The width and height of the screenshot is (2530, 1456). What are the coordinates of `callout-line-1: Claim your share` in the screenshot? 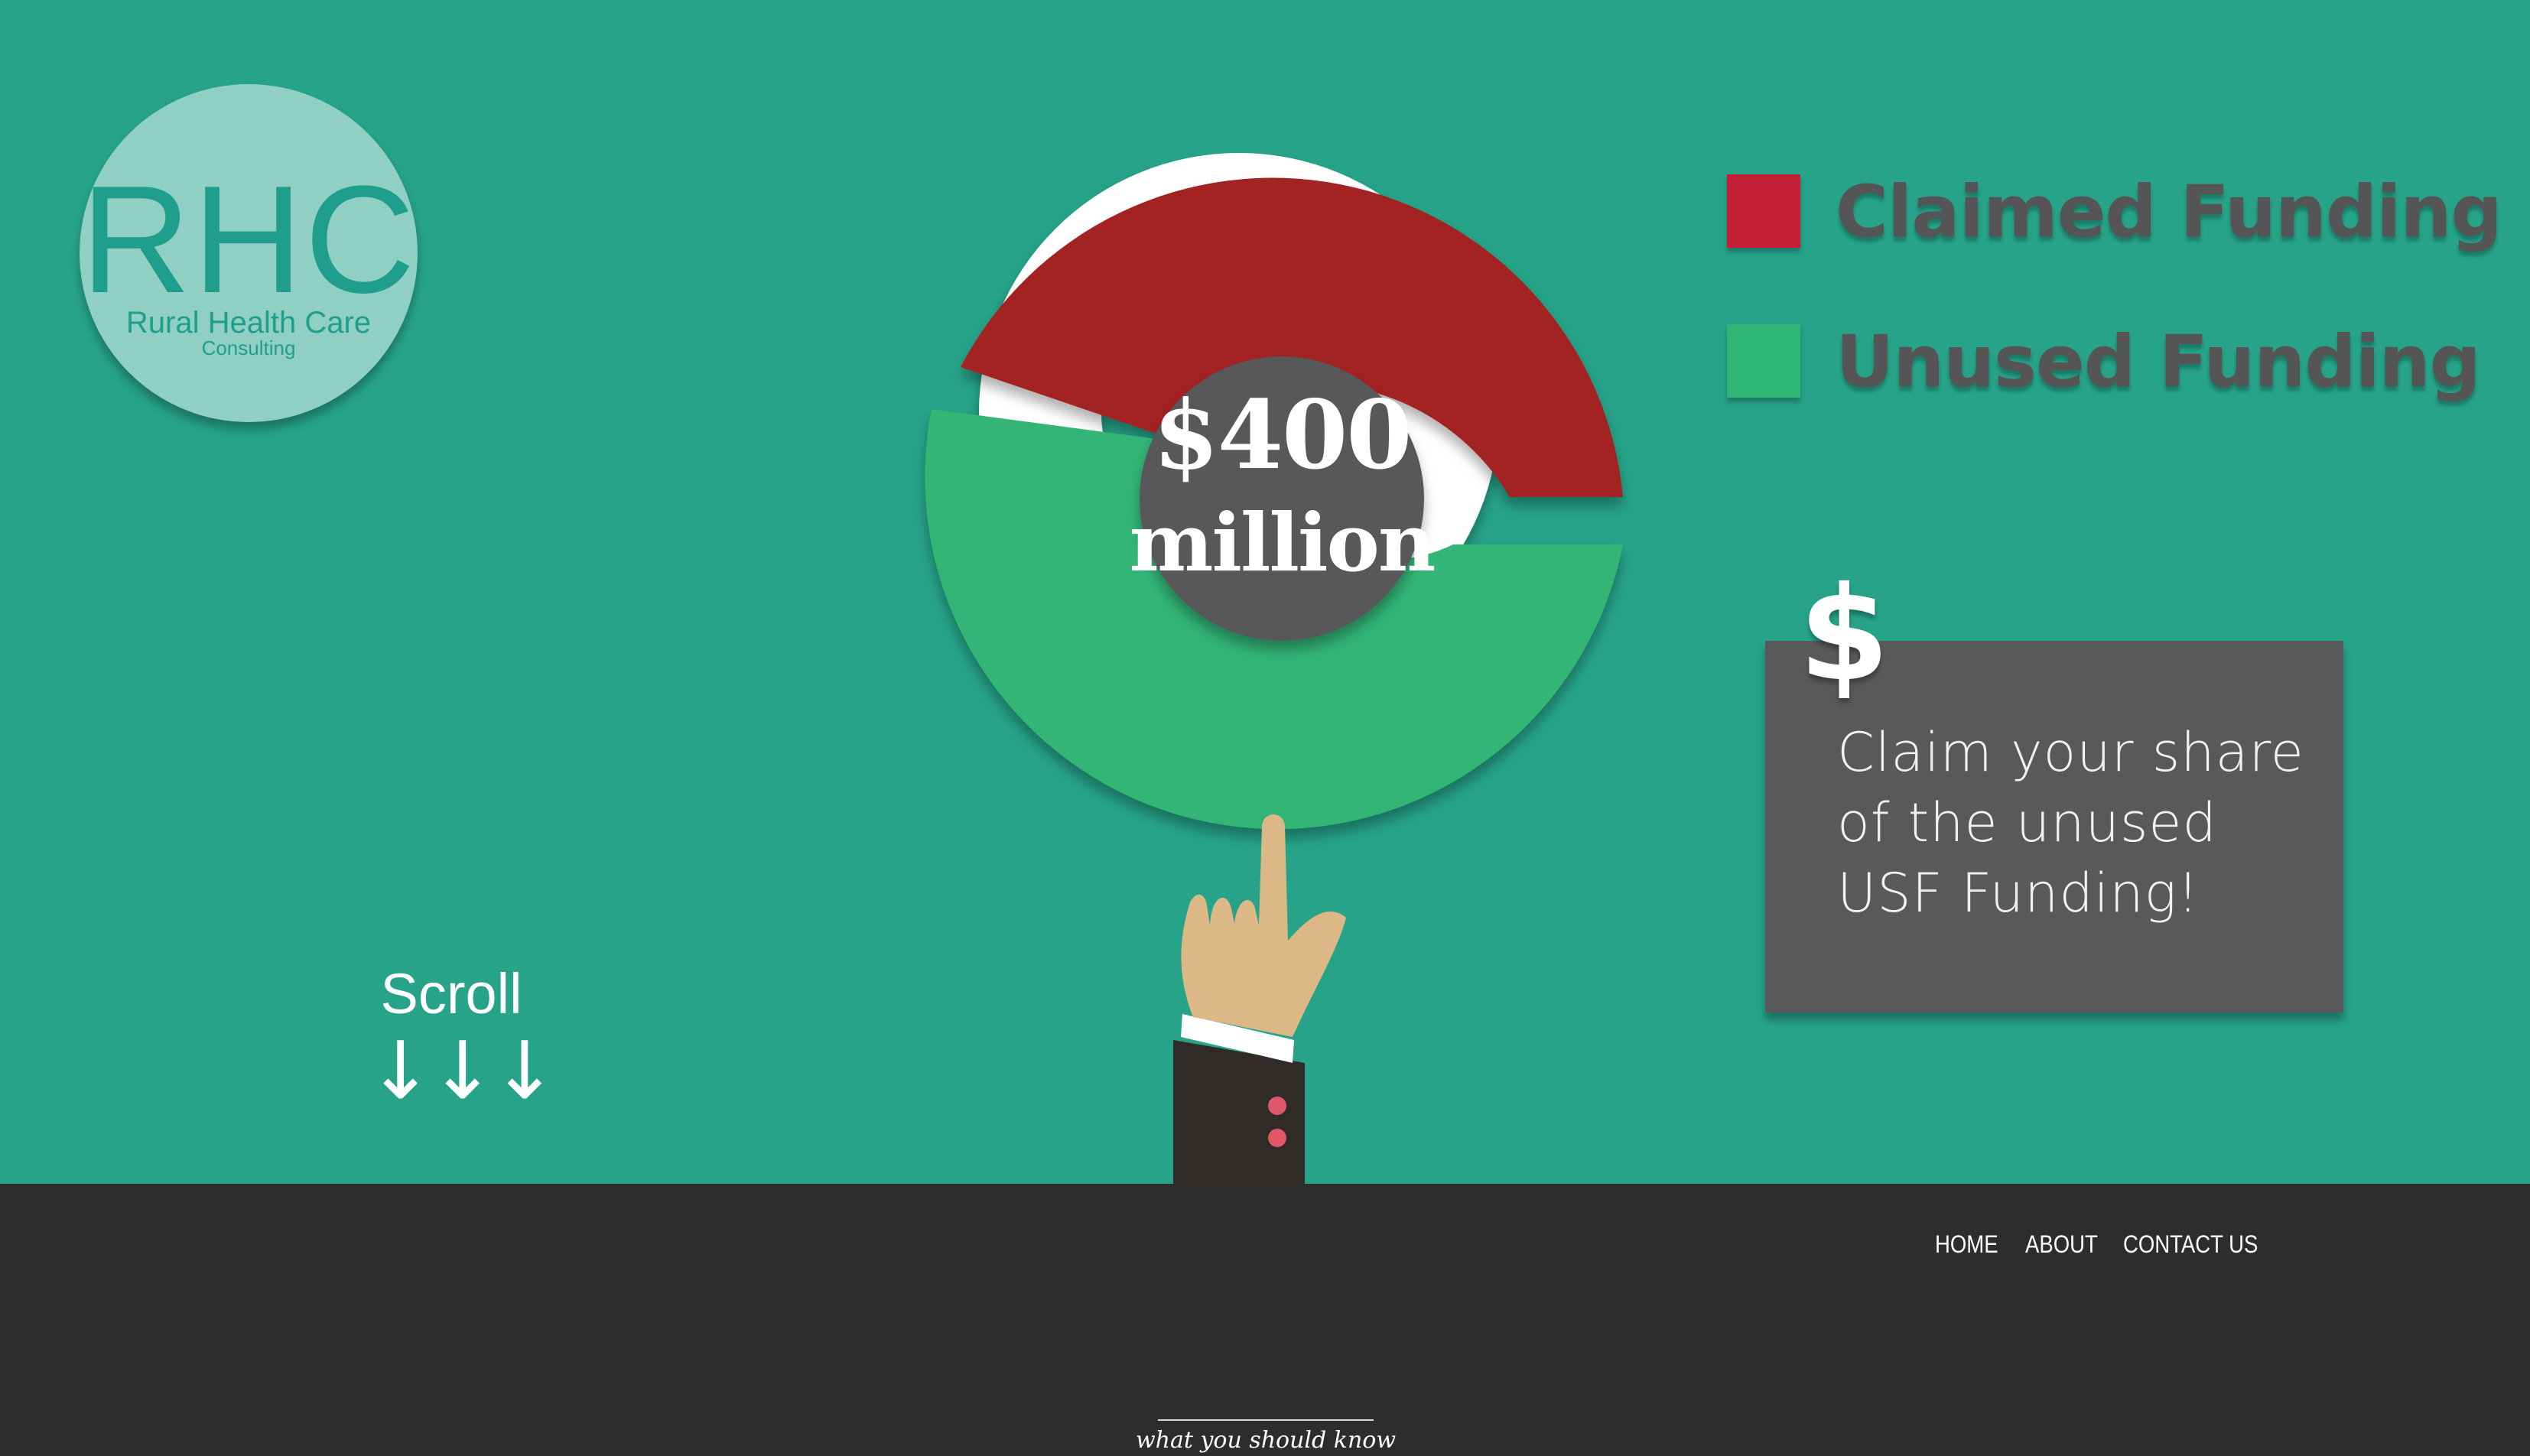 It's located at (2071, 752).